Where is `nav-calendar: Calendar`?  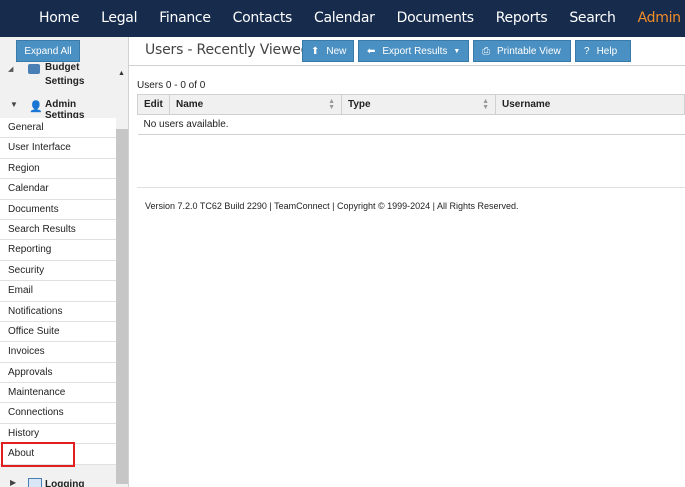
nav-calendar: Calendar is located at coordinates (344, 18).